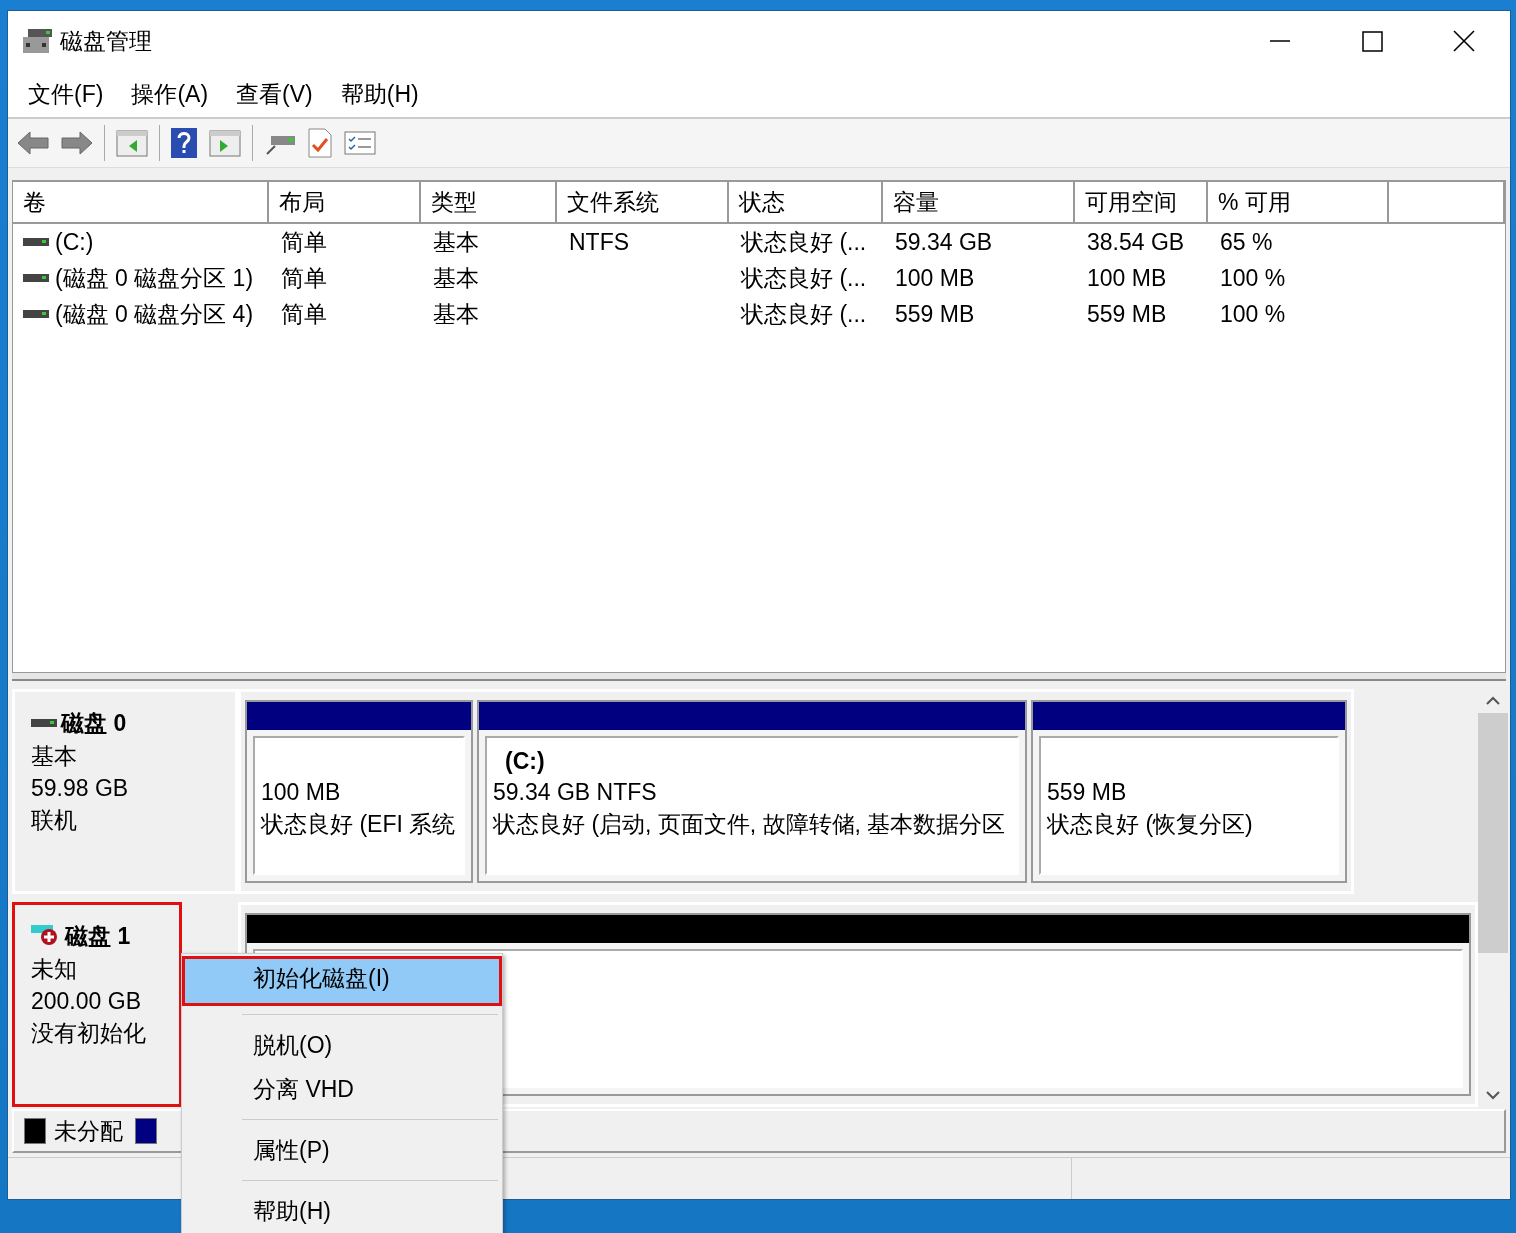 The height and width of the screenshot is (1233, 1516). What do you see at coordinates (184, 143) in the screenshot?
I see `help-icon` at bounding box center [184, 143].